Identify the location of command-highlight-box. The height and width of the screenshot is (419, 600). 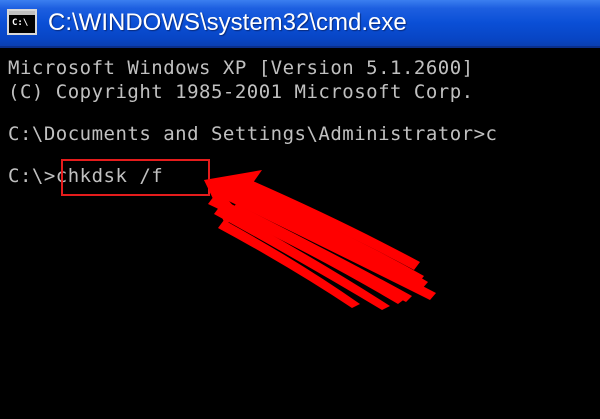
(135, 177).